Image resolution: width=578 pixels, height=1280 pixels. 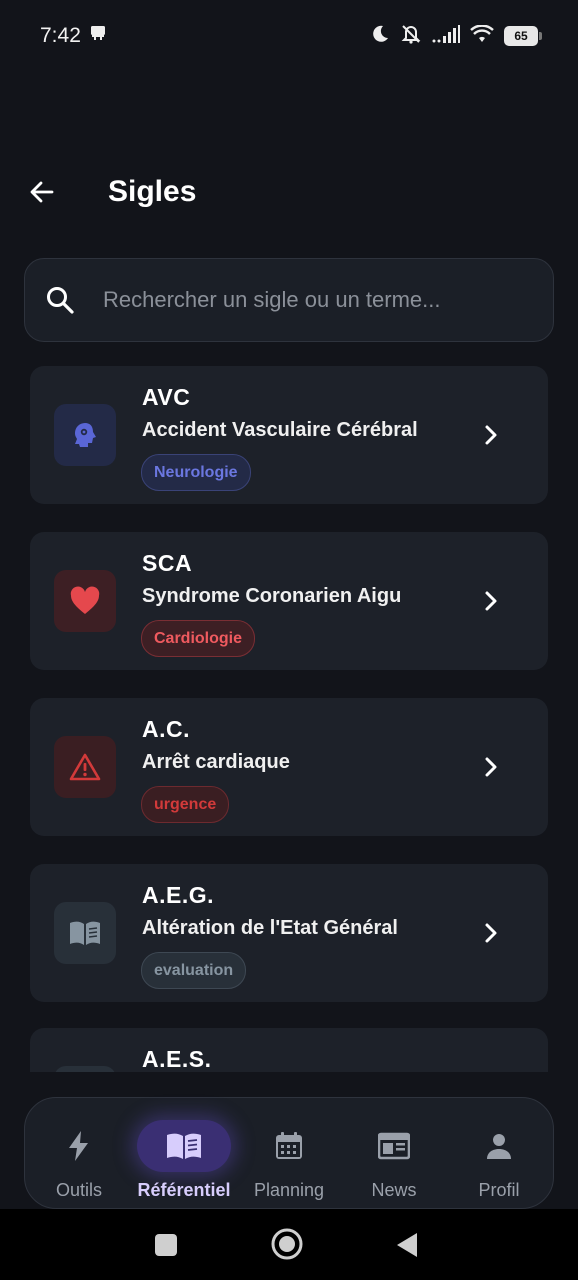 What do you see at coordinates (272, 596) in the screenshot?
I see `sigle-label: Syndrome Coronarien Aigu` at bounding box center [272, 596].